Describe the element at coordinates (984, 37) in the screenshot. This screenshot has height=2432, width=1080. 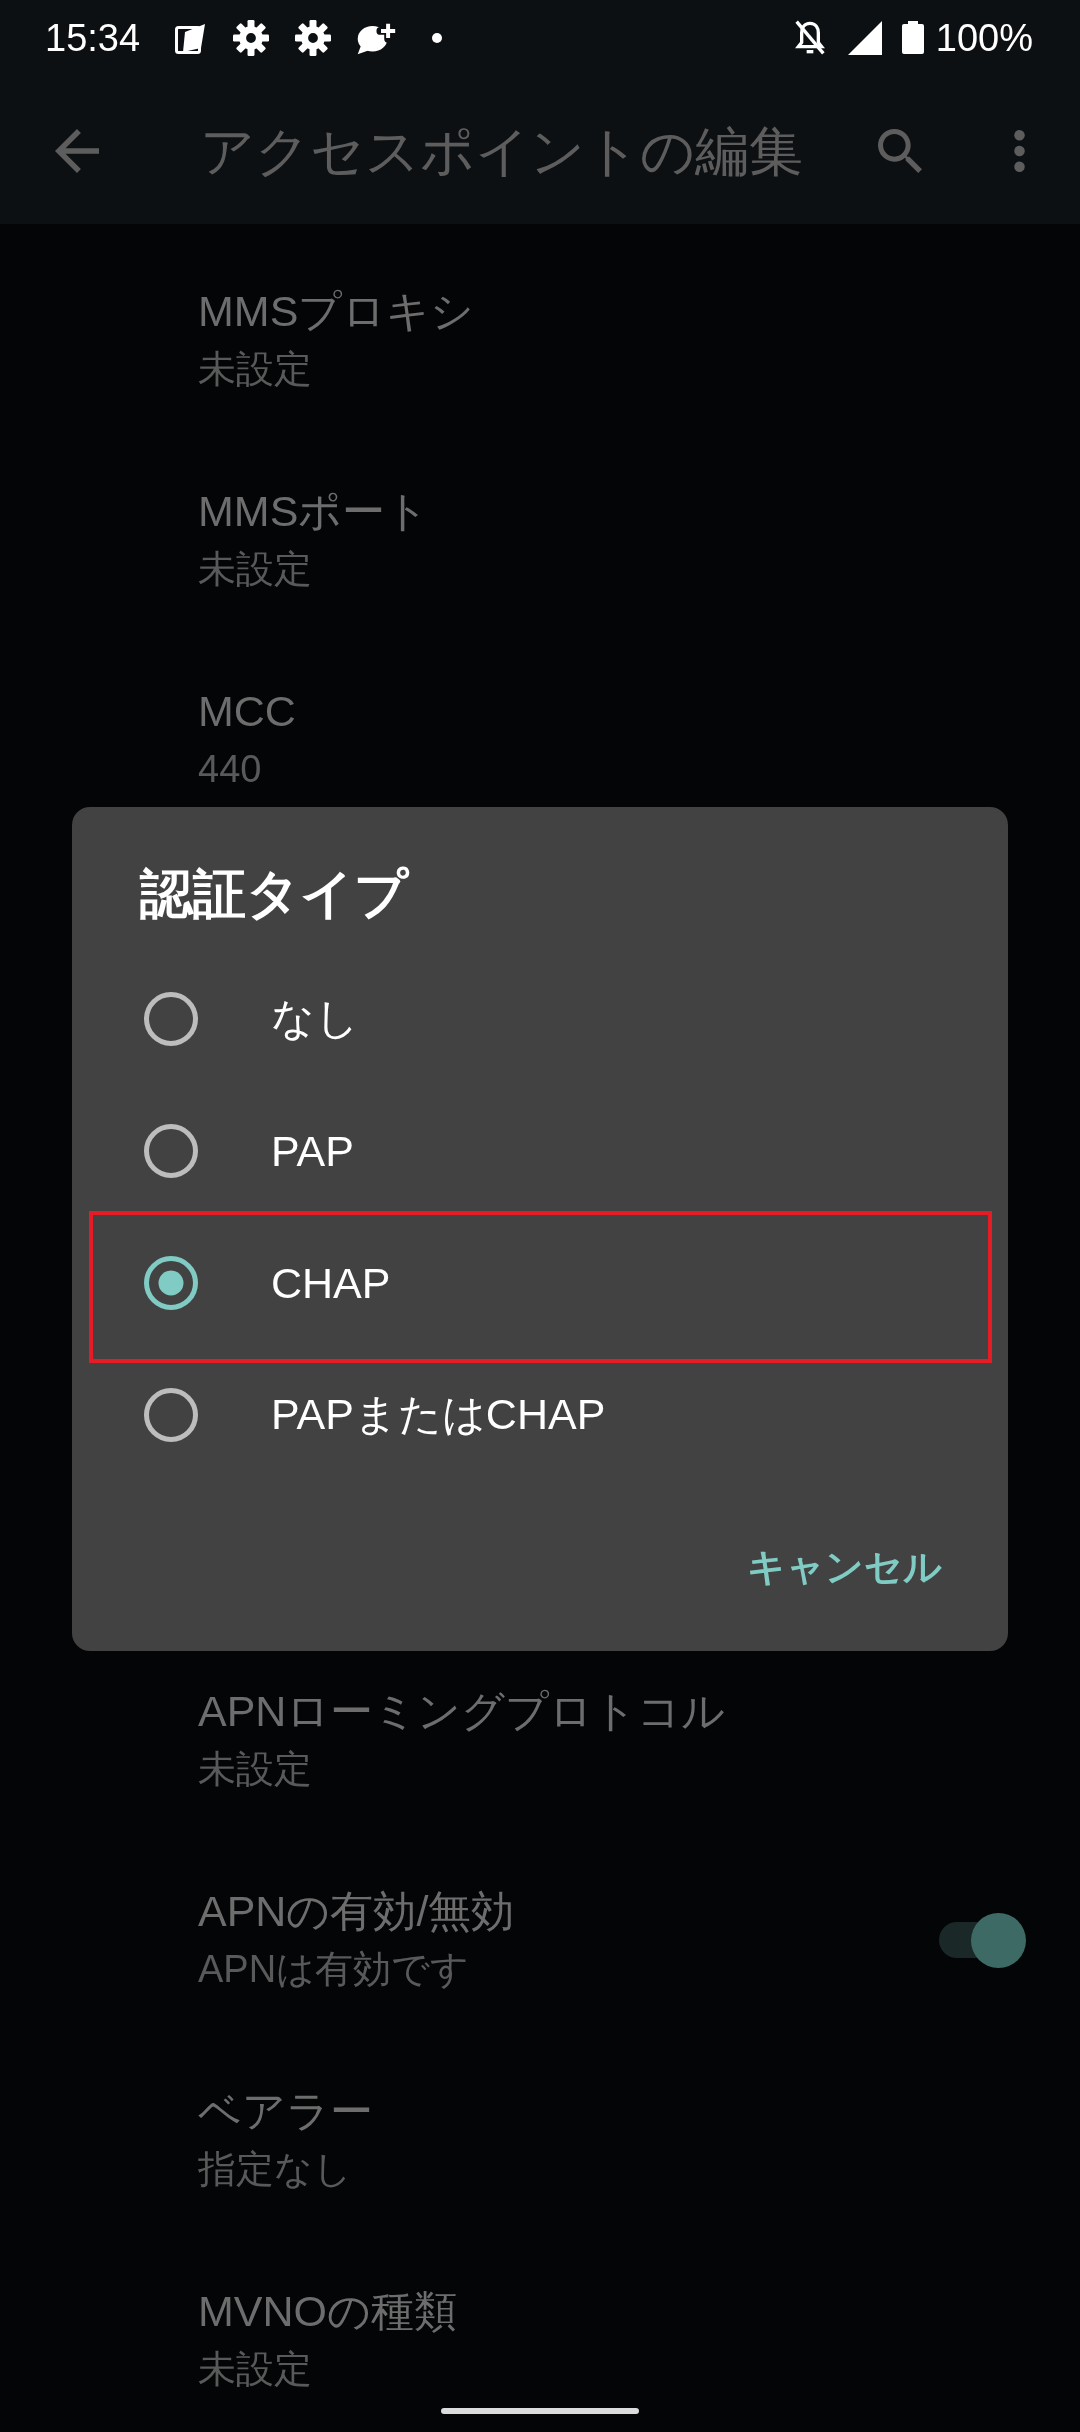
I see `battery-percent: 100%` at that location.